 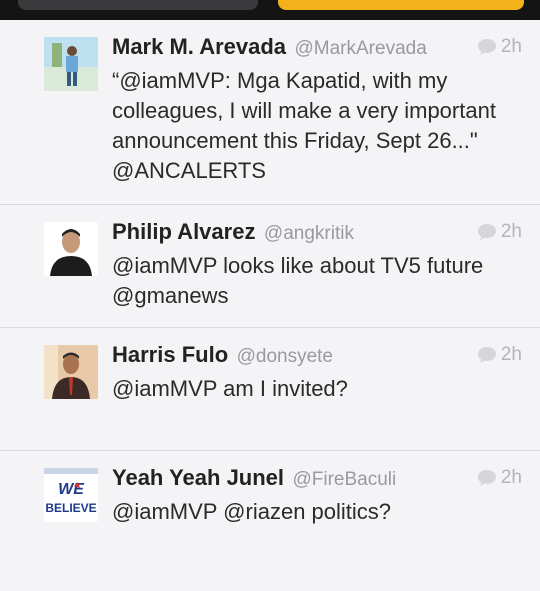 What do you see at coordinates (183, 231) in the screenshot?
I see `author-name: Philip Alvarez` at bounding box center [183, 231].